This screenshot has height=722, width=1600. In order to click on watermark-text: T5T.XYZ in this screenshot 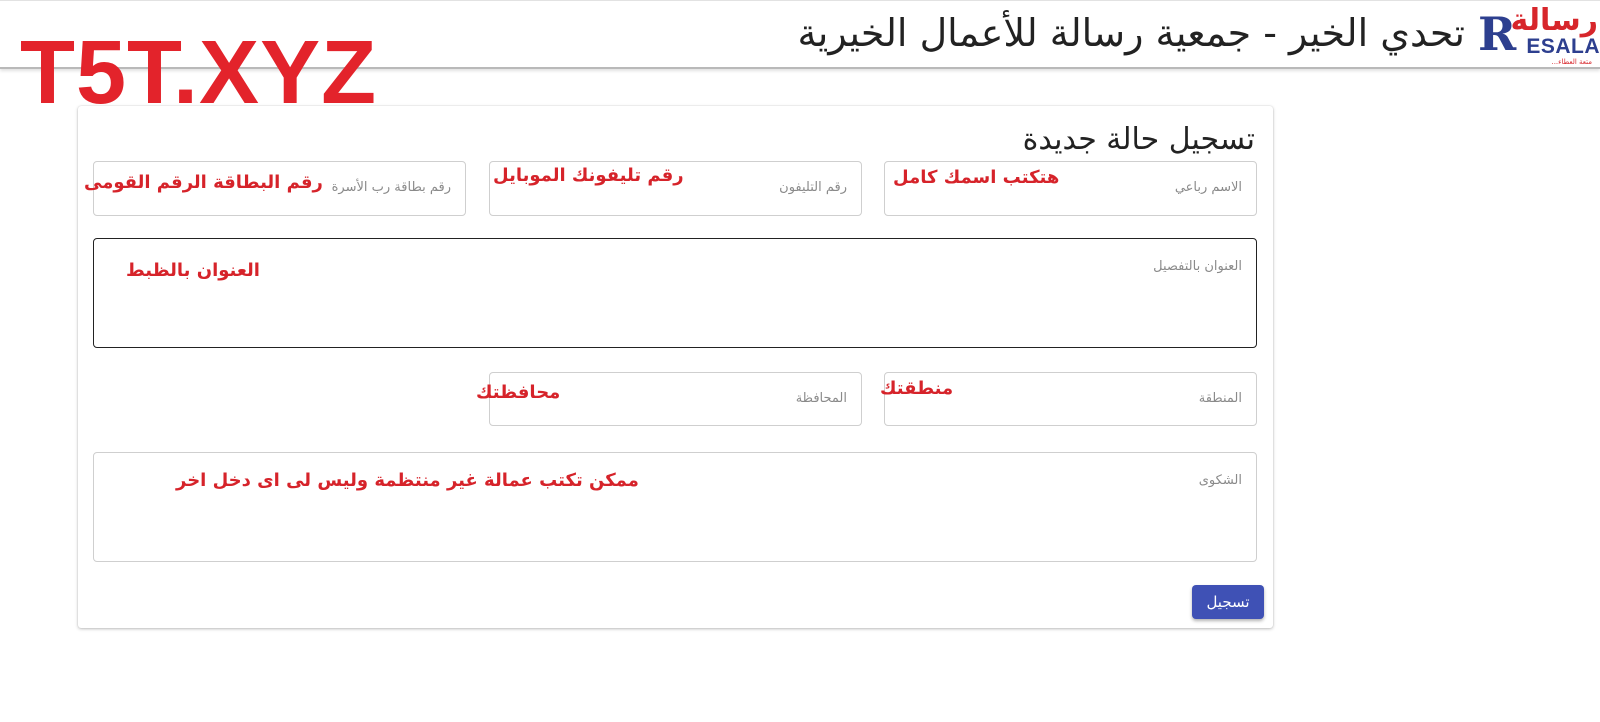, I will do `click(199, 73)`.